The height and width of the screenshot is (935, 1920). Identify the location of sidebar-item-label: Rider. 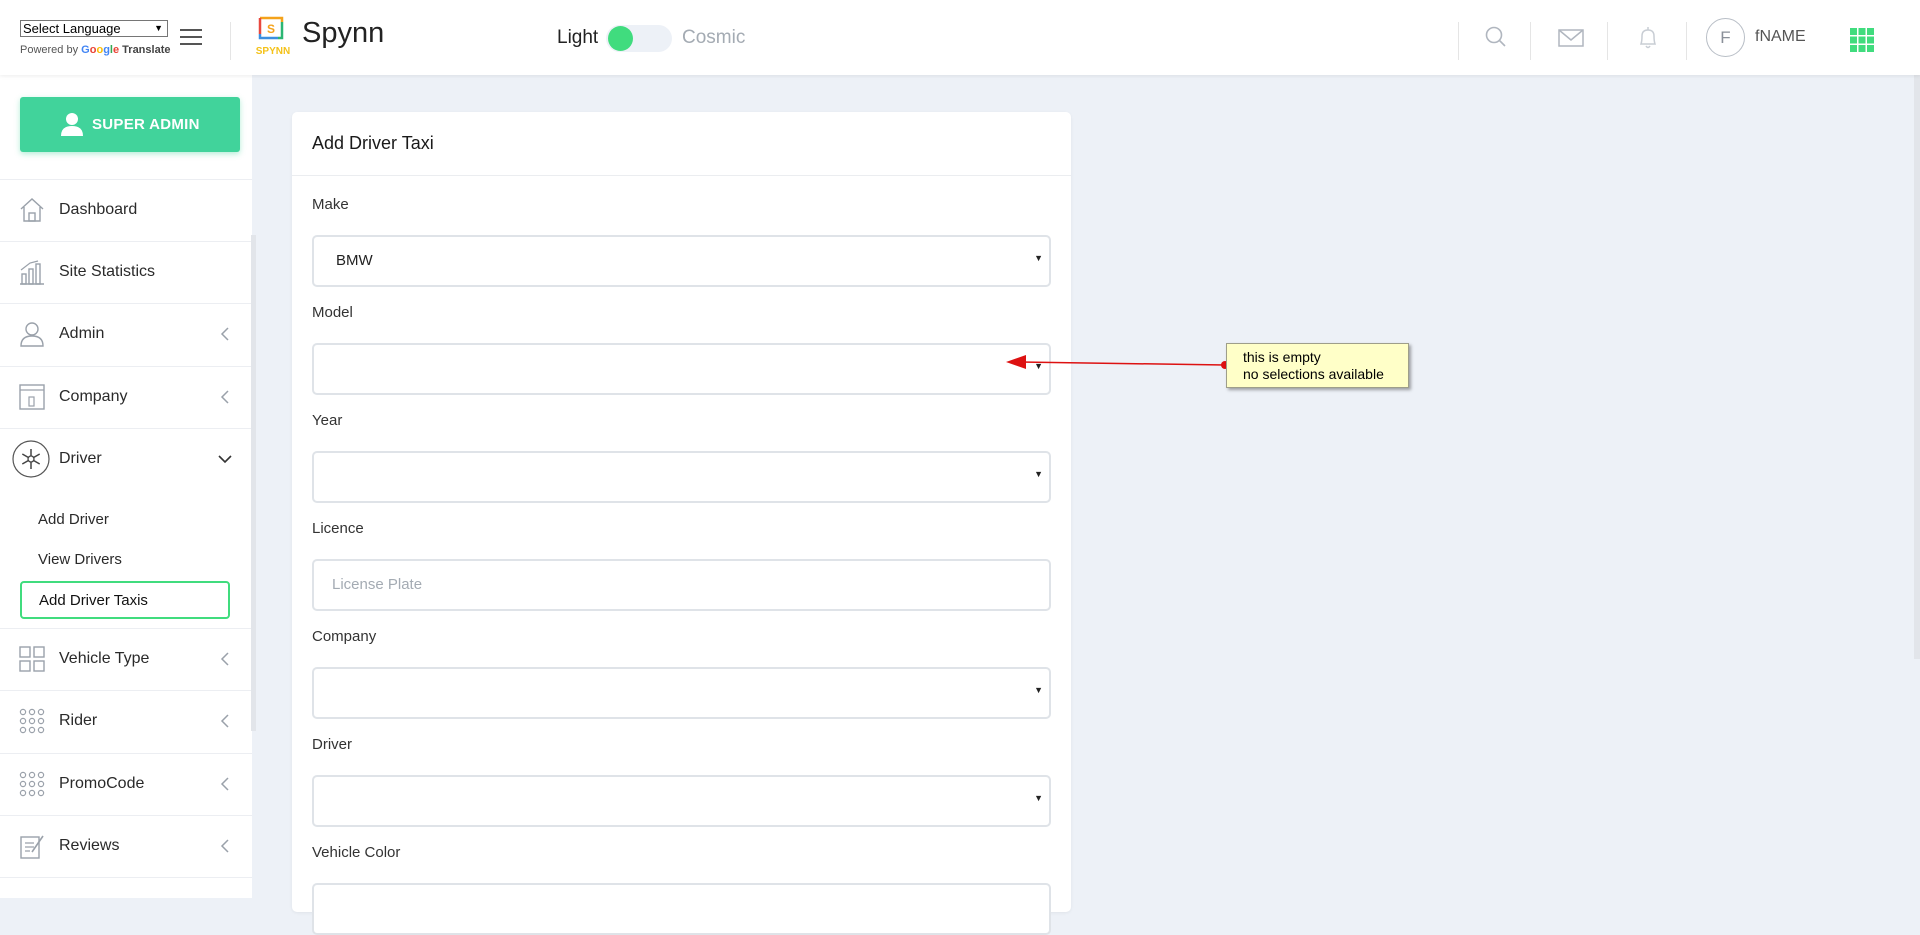
(78, 720).